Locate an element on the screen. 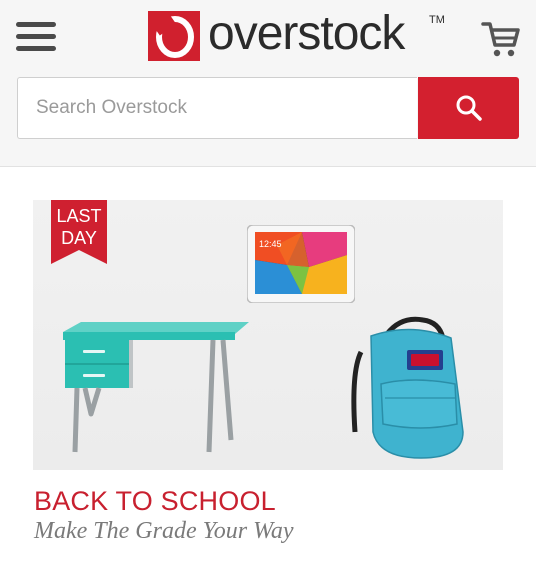 The width and height of the screenshot is (536, 577). brand-name: overstock is located at coordinates (306, 33).